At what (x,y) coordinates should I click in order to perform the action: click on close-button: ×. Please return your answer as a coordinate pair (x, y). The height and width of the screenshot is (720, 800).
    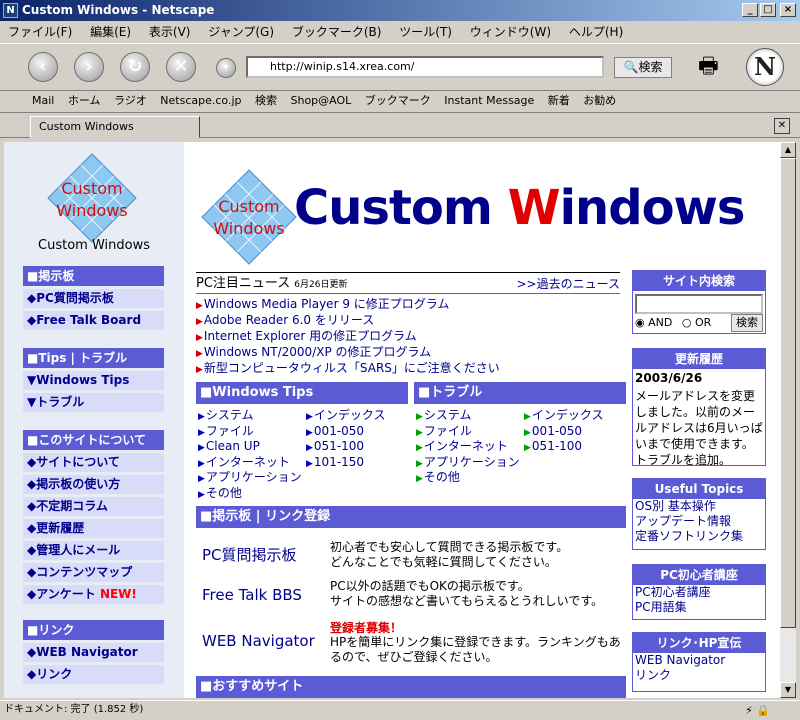
    Looking at the image, I should click on (788, 10).